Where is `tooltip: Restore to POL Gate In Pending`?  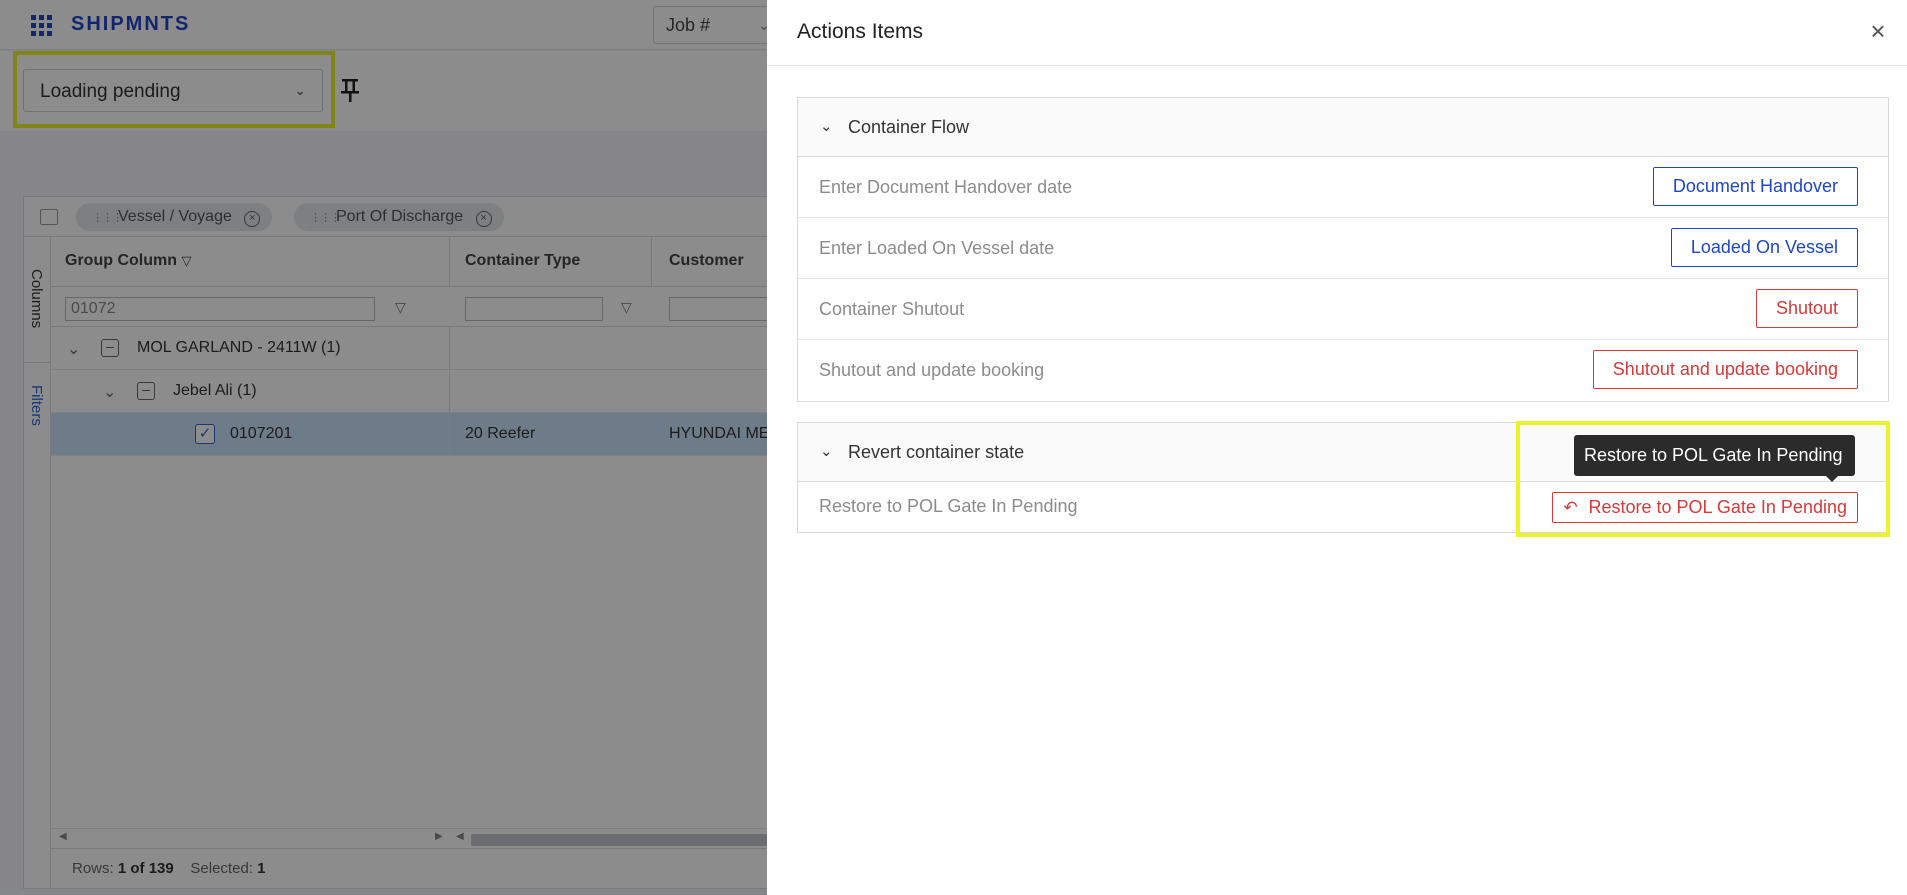 tooltip: Restore to POL Gate In Pending is located at coordinates (1714, 458).